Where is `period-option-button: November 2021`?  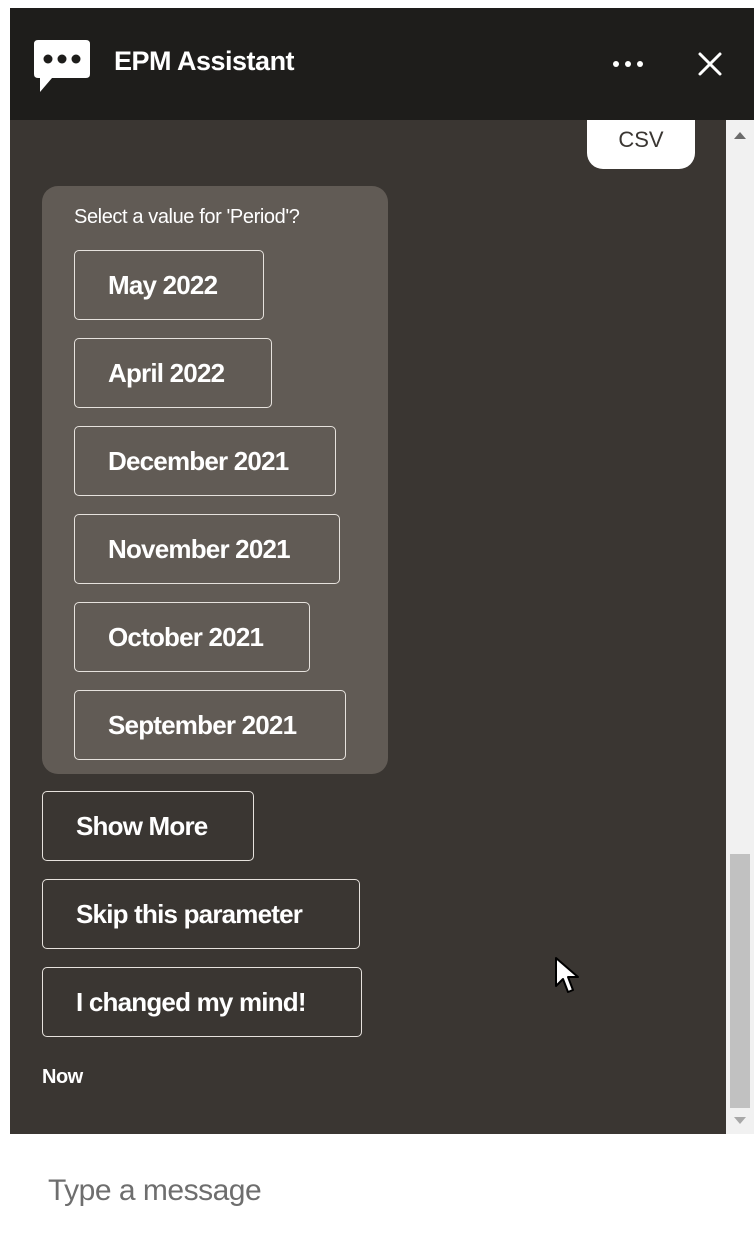
period-option-button: November 2021 is located at coordinates (207, 549).